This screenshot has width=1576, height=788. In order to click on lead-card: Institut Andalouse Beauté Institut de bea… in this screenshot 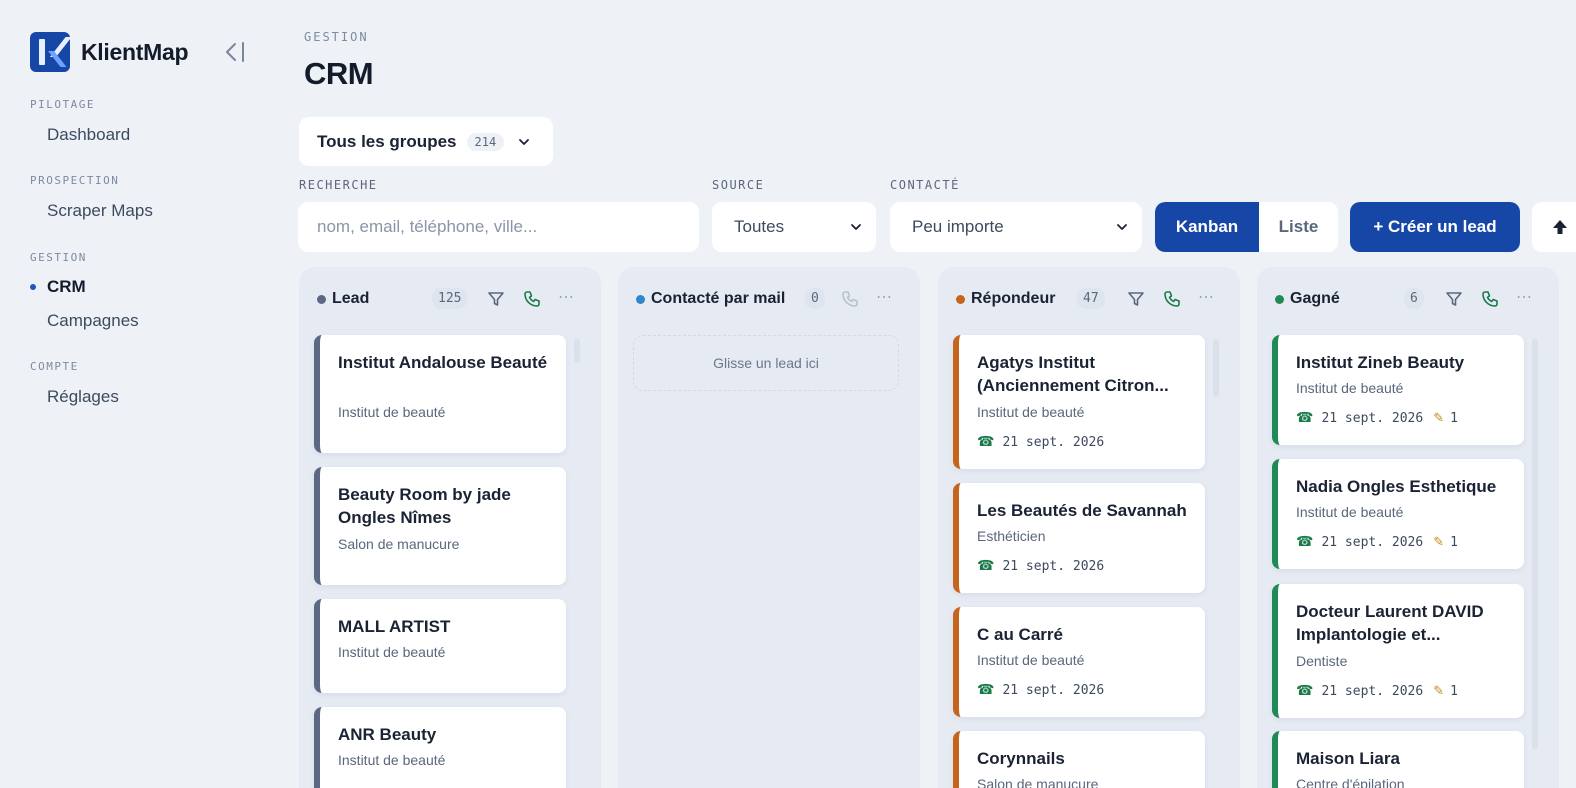, I will do `click(440, 394)`.